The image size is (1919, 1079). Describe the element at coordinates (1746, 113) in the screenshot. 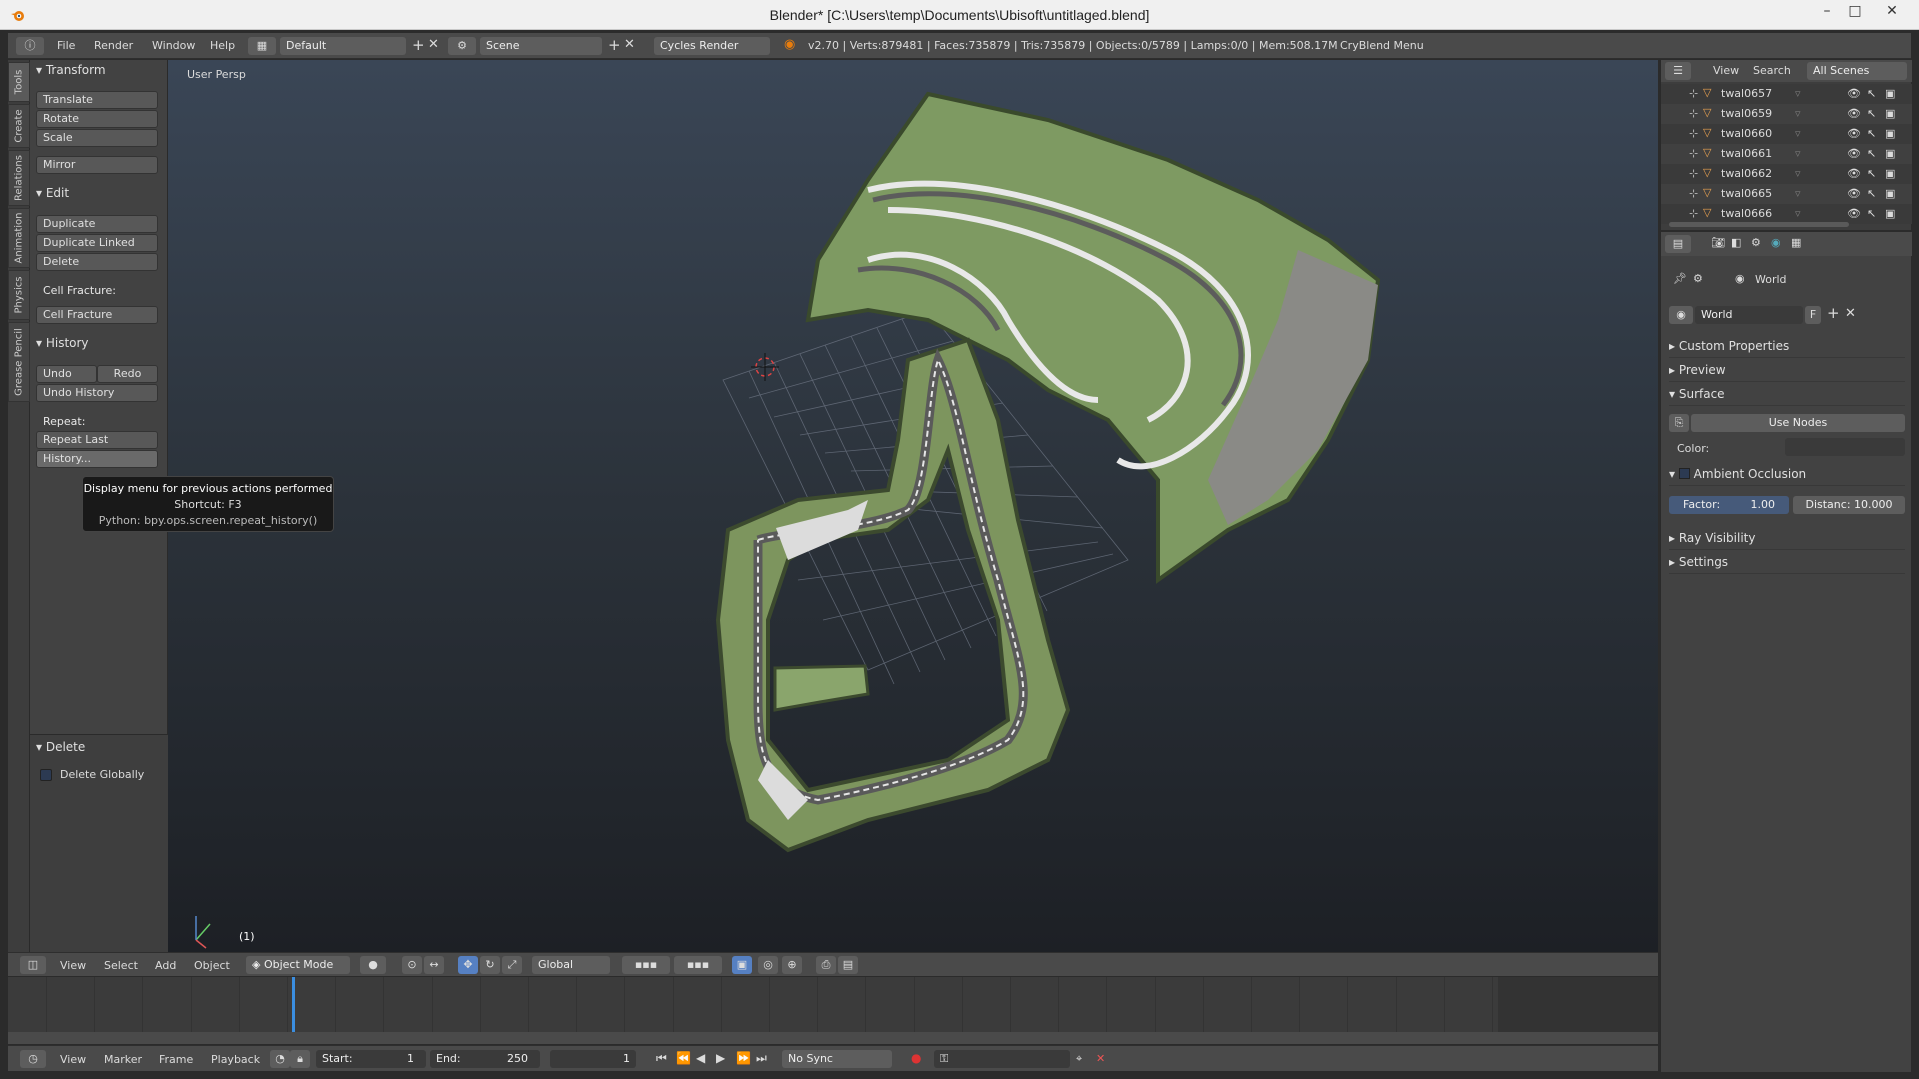

I see `object-name: twal0659` at that location.